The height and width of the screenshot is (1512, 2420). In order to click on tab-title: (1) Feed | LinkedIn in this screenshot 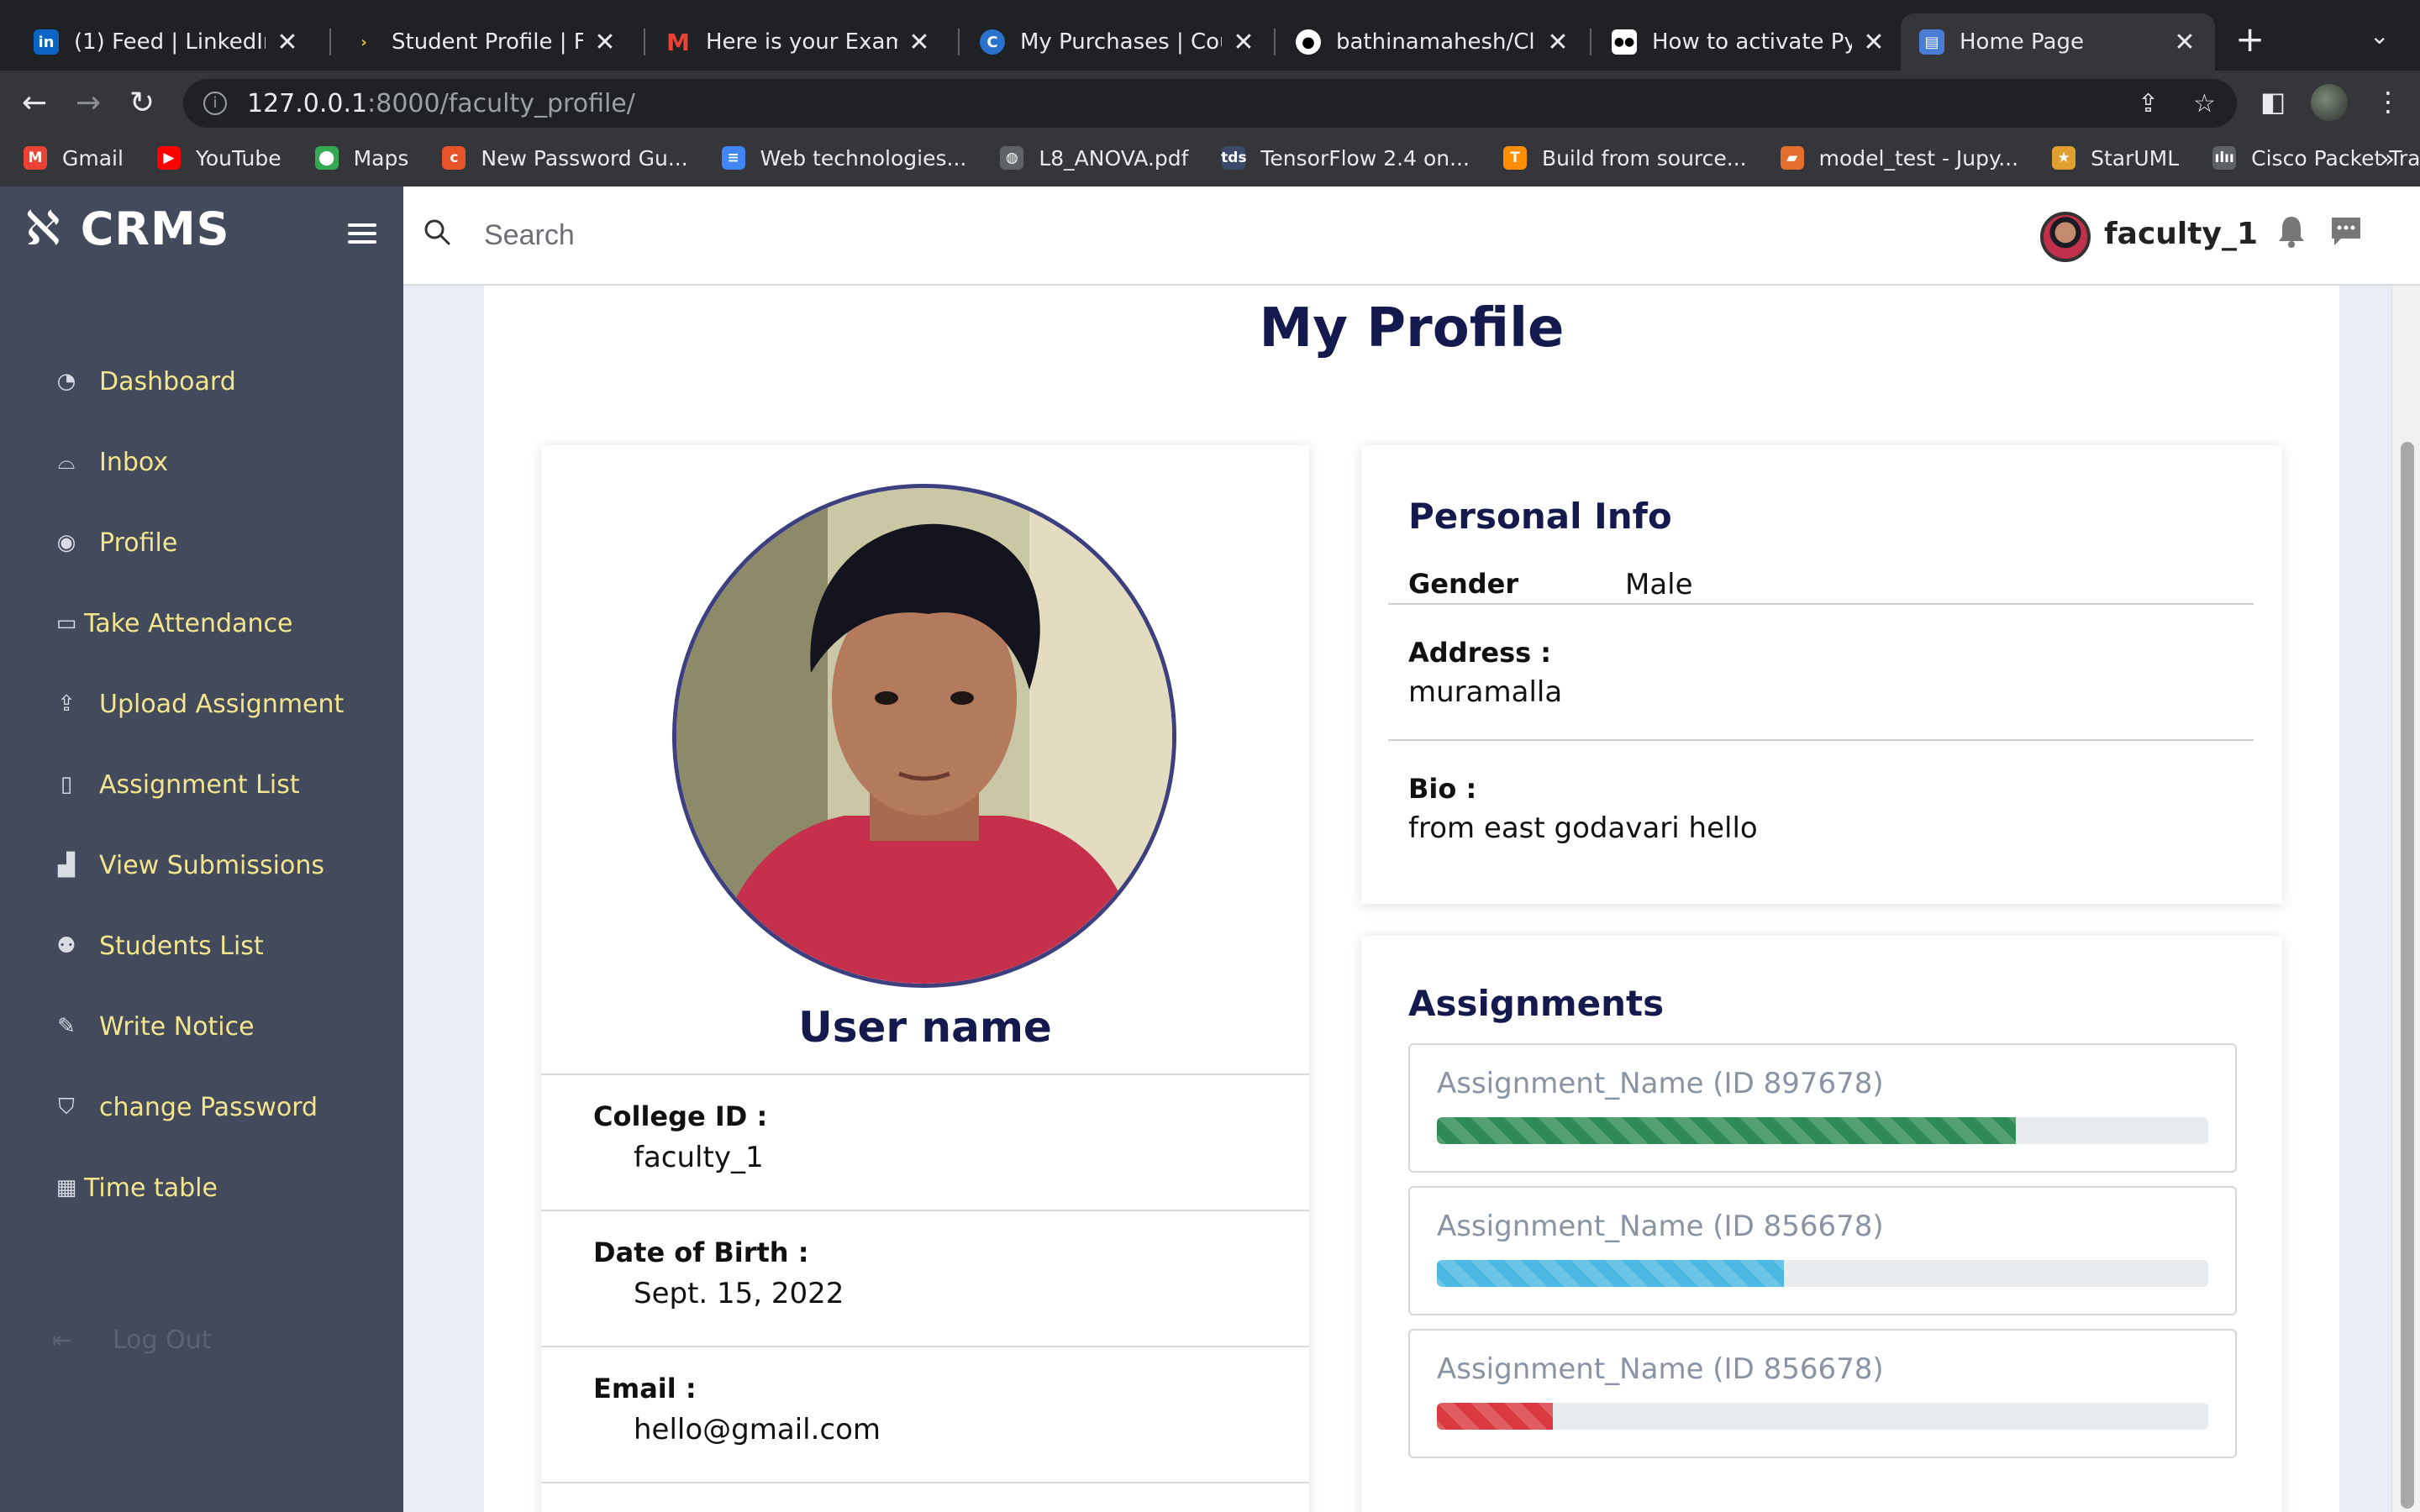, I will do `click(170, 42)`.